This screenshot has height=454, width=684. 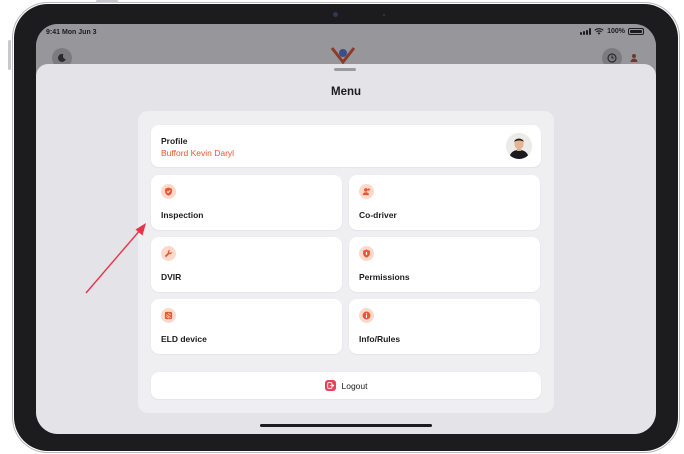 What do you see at coordinates (616, 31) in the screenshot?
I see `battery-percent: 100%` at bounding box center [616, 31].